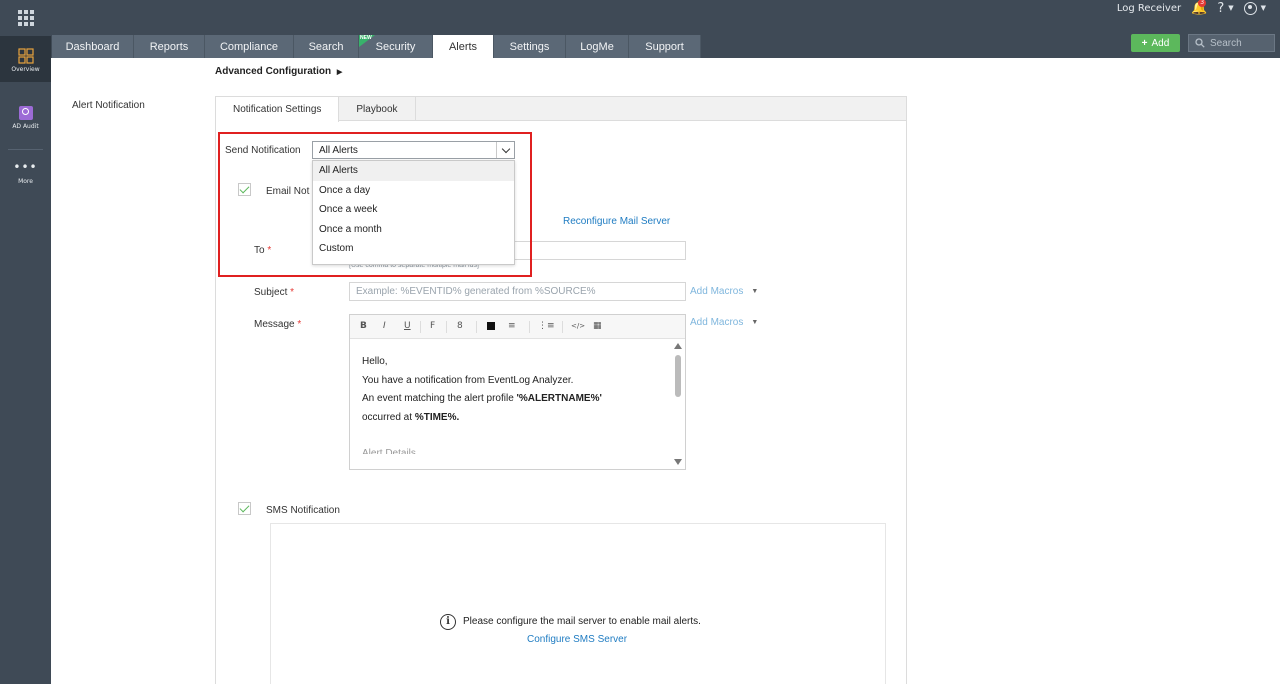 Image resolution: width=1280 pixels, height=684 pixels. I want to click on help-icon: ?, so click(1221, 8).